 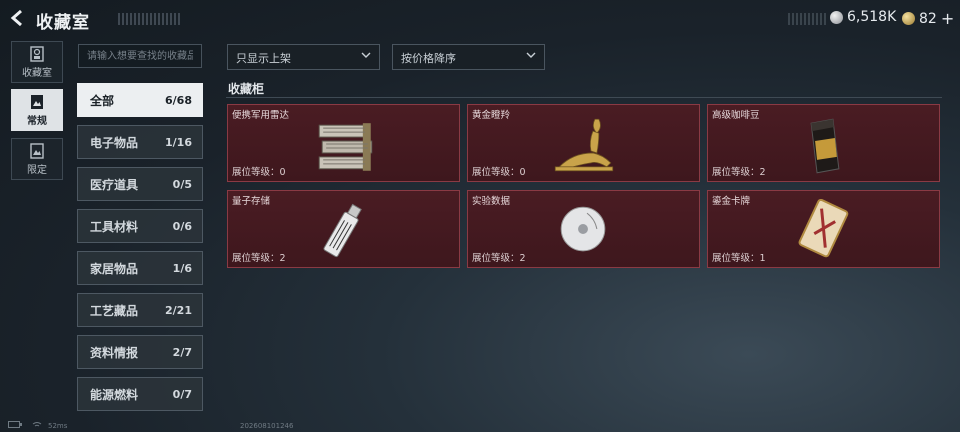 I want to click on category-label: 全部, so click(x=102, y=100).